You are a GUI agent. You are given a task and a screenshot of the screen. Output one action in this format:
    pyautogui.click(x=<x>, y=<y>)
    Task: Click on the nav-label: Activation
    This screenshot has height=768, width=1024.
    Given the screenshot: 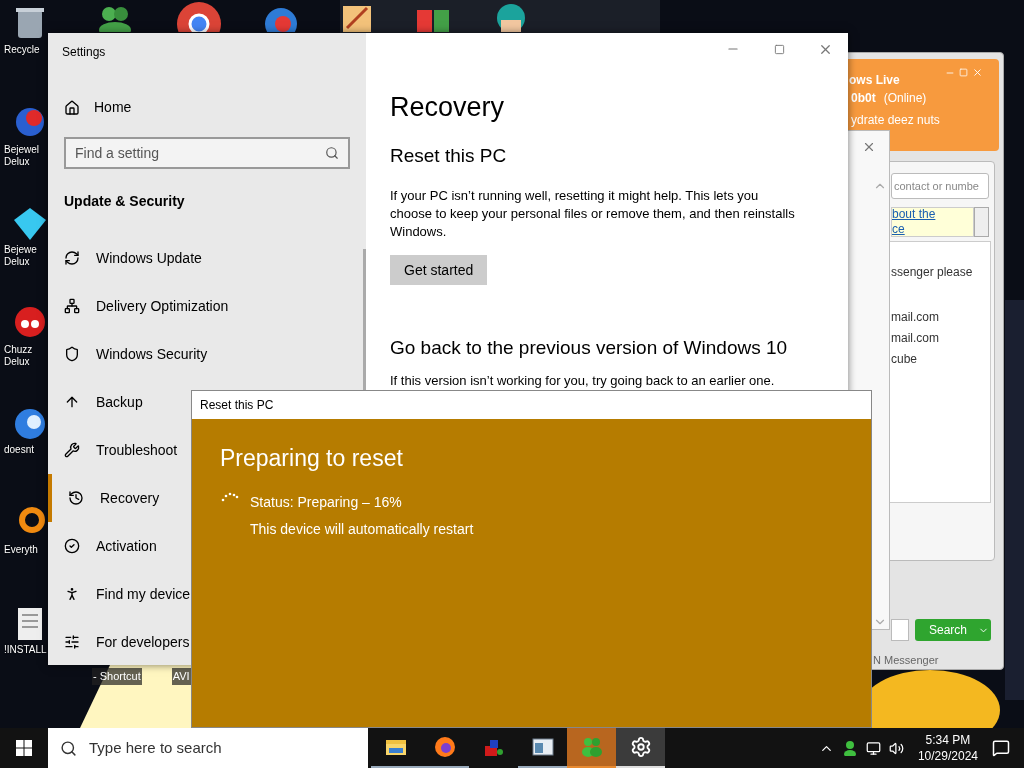 What is the action you would take?
    pyautogui.click(x=126, y=546)
    